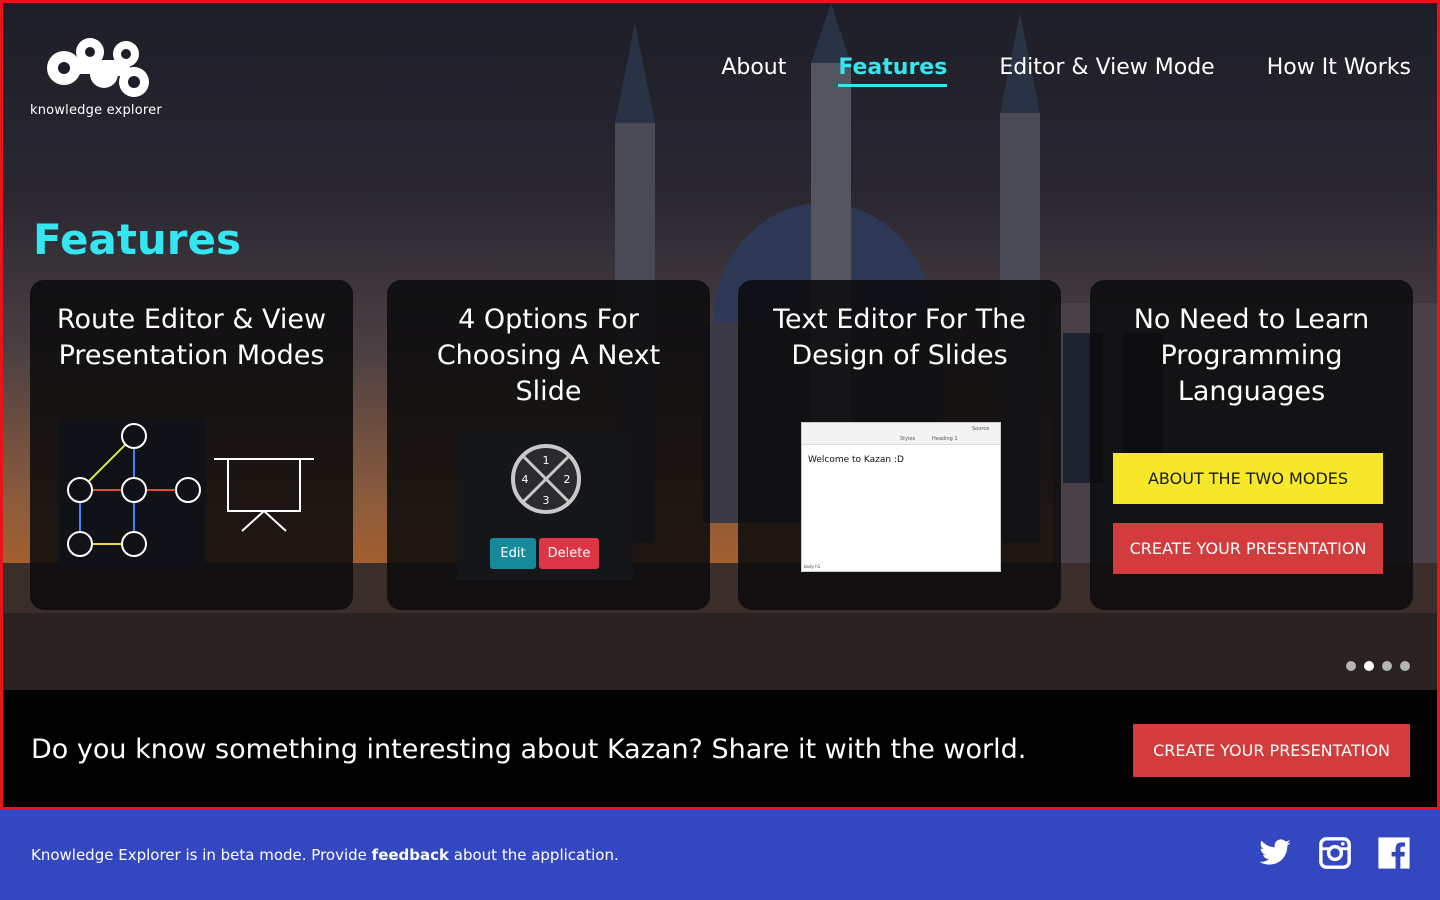  Describe the element at coordinates (1335, 853) in the screenshot. I see `instagram-icon` at that location.